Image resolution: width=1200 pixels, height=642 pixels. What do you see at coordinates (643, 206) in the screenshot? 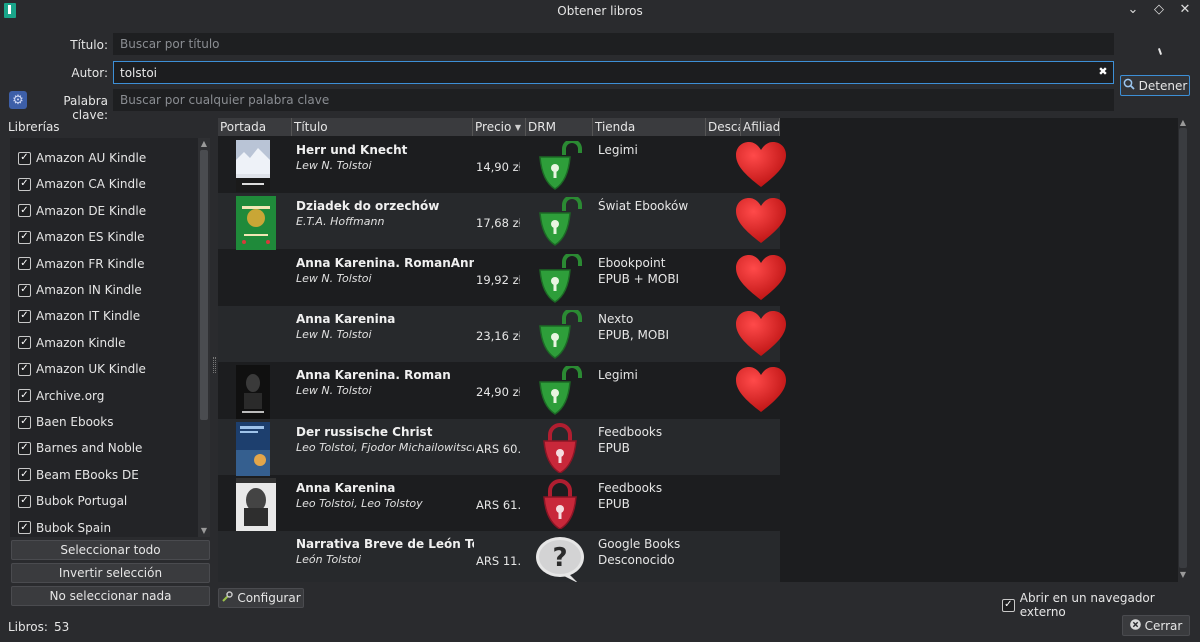
I see `store-name: Świat Ebooków` at bounding box center [643, 206].